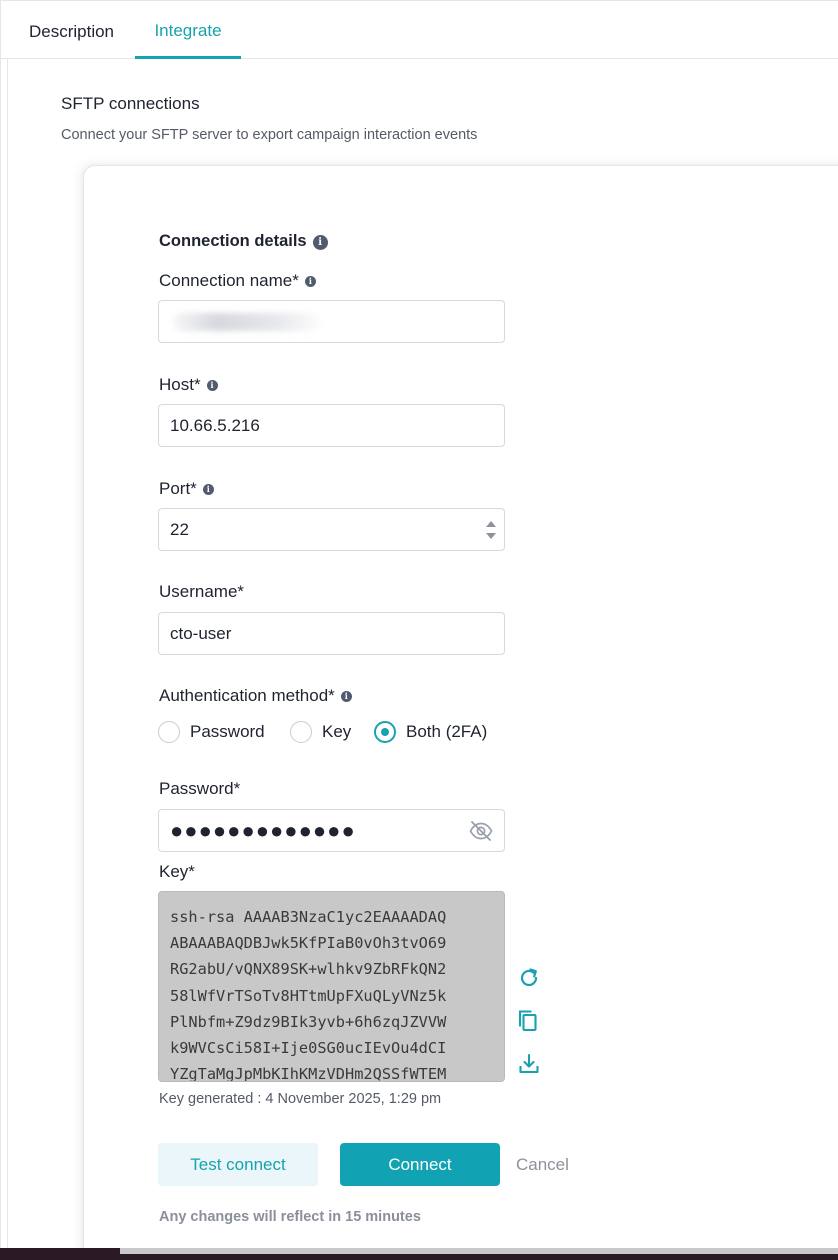  What do you see at coordinates (188, 30) in the screenshot?
I see `tab-integrate: Integrate` at bounding box center [188, 30].